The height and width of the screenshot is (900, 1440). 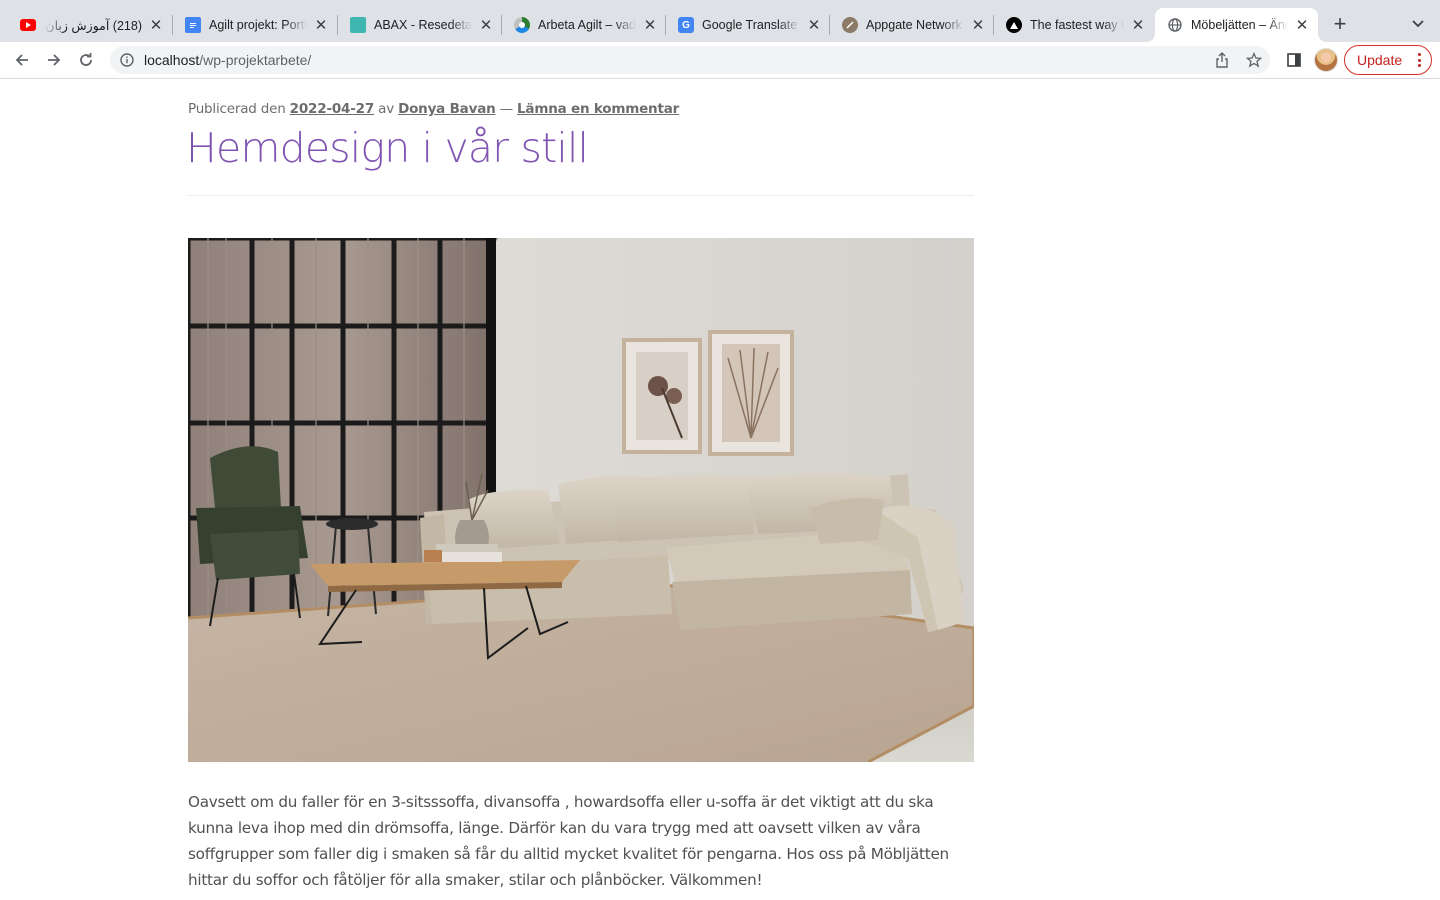 I want to click on browser-tab: (218) آموزش زبان برنامه نویسی ✕, so click(x=90, y=25).